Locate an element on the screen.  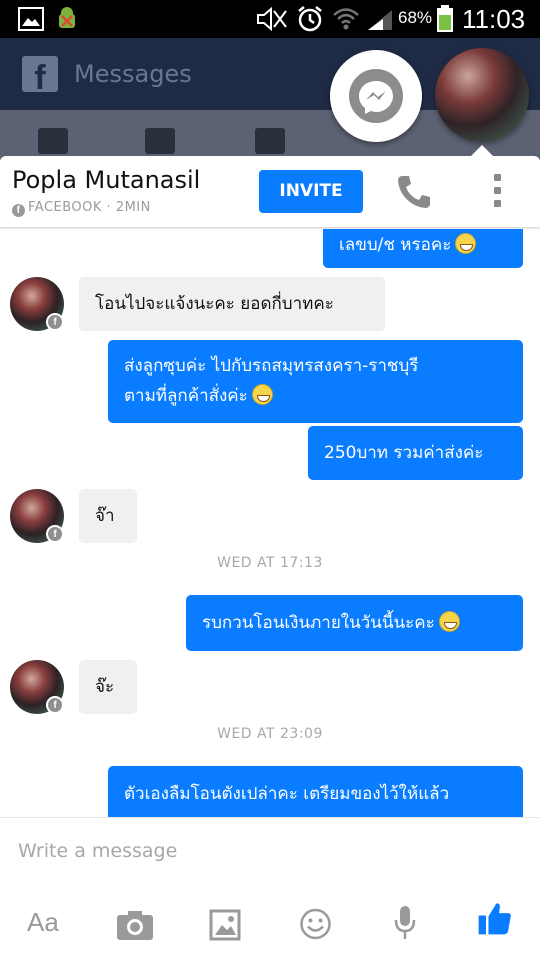
message-composer: Write a message is located at coordinates (270, 852).